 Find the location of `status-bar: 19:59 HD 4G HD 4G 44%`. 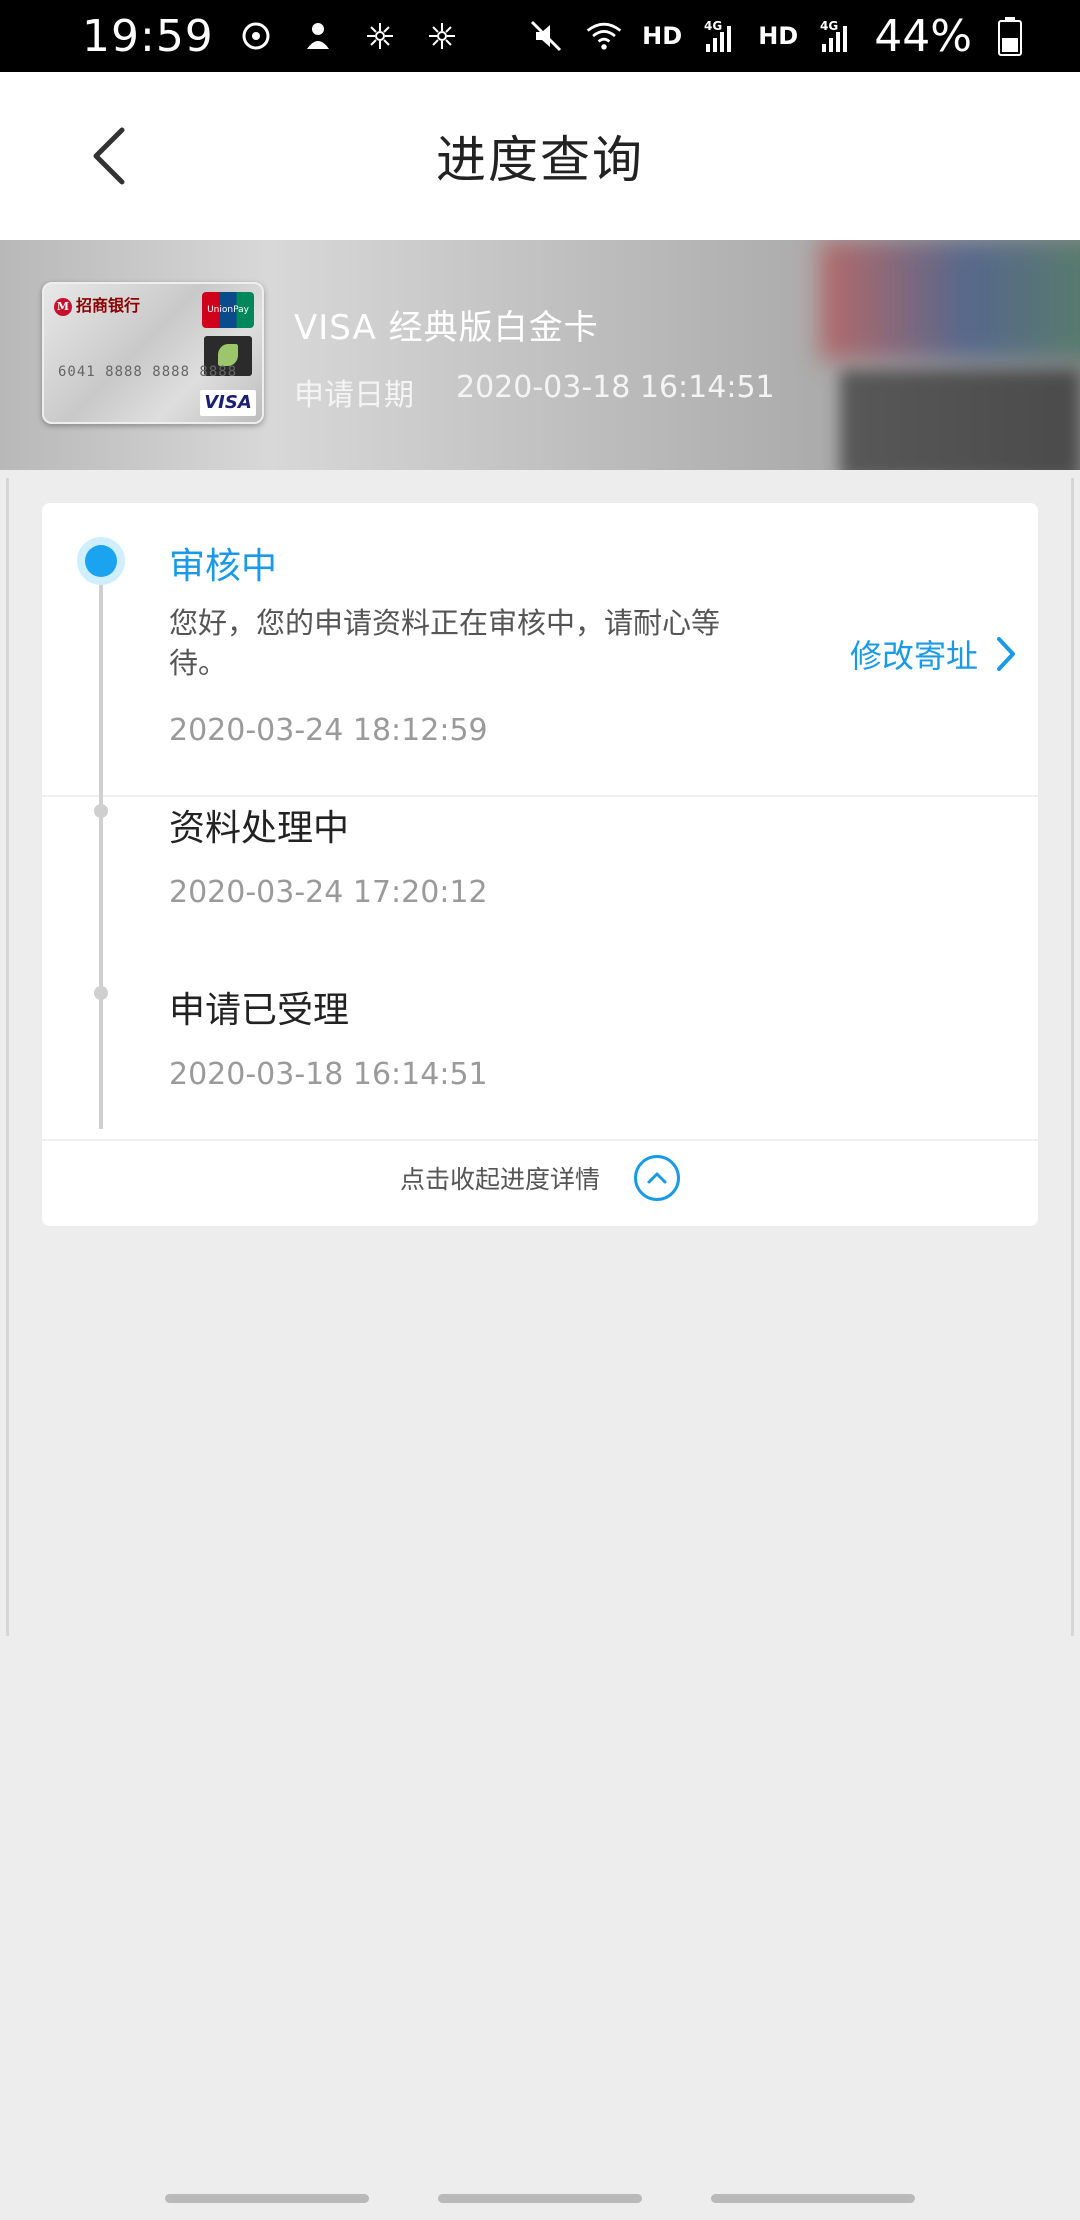

status-bar: 19:59 HD 4G HD 4G 44% is located at coordinates (540, 36).